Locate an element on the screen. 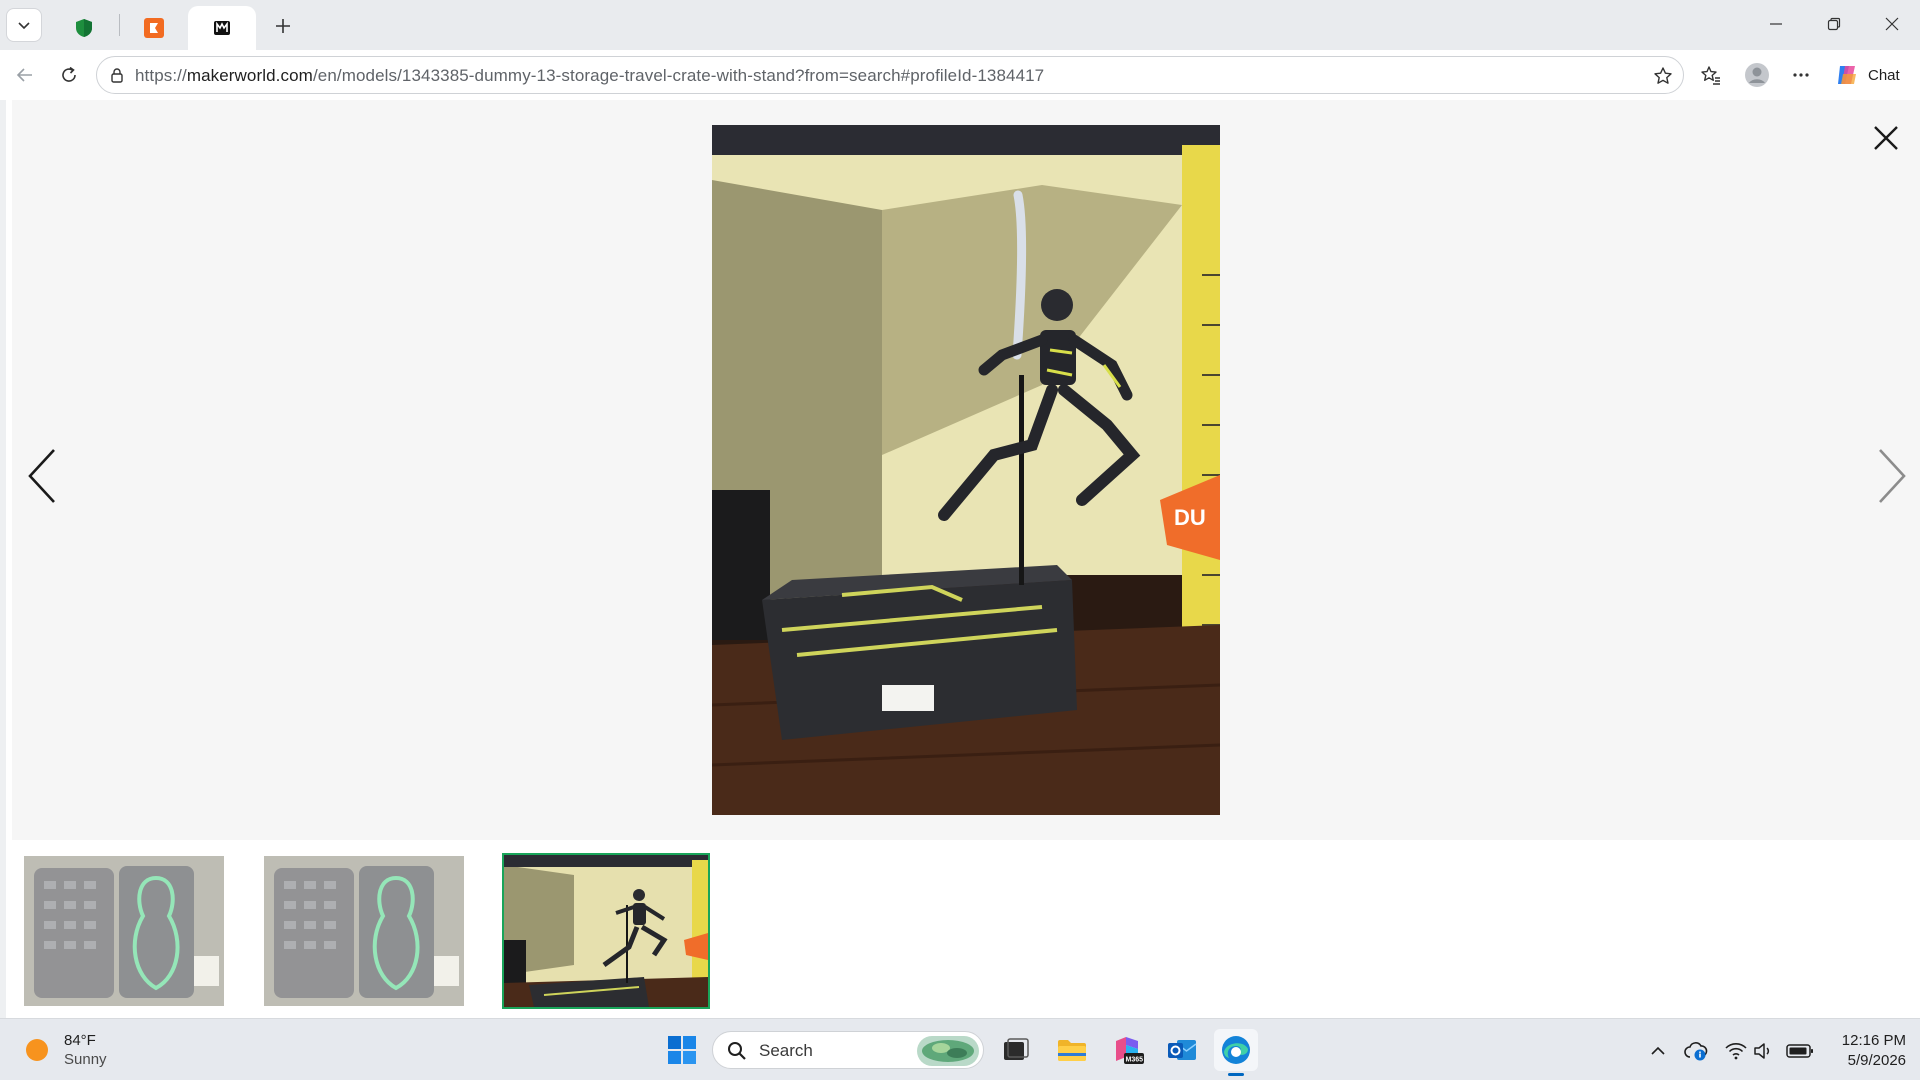 The image size is (1920, 1080). taskbar-search-box: Search is located at coordinates (848, 1050).